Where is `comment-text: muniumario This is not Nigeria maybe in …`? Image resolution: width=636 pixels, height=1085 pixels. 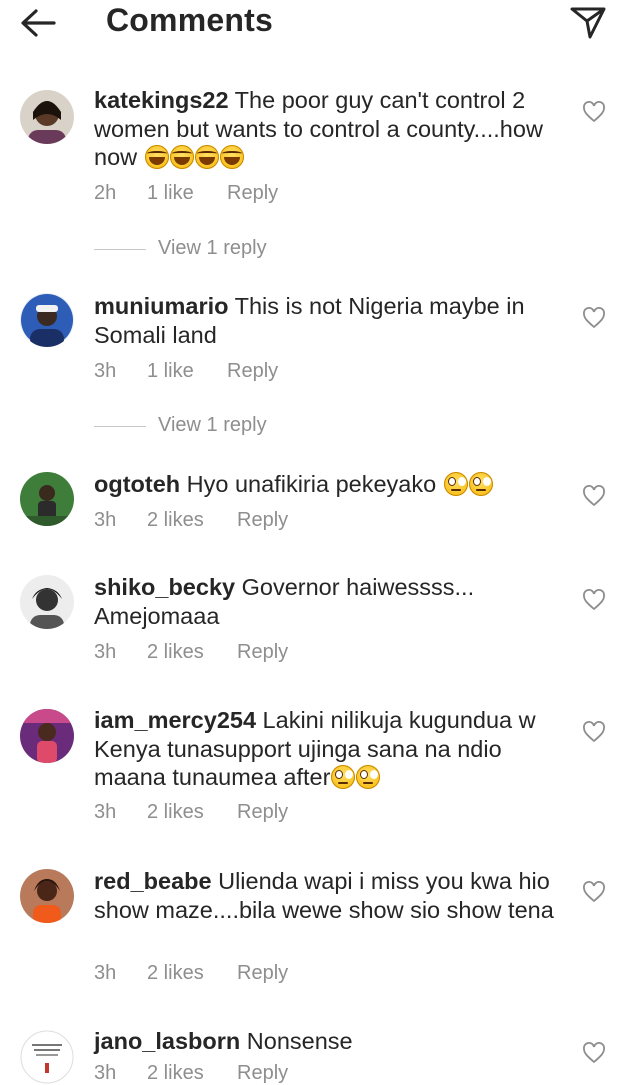 comment-text: muniumario This is not Nigeria maybe in … is located at coordinates (332, 320).